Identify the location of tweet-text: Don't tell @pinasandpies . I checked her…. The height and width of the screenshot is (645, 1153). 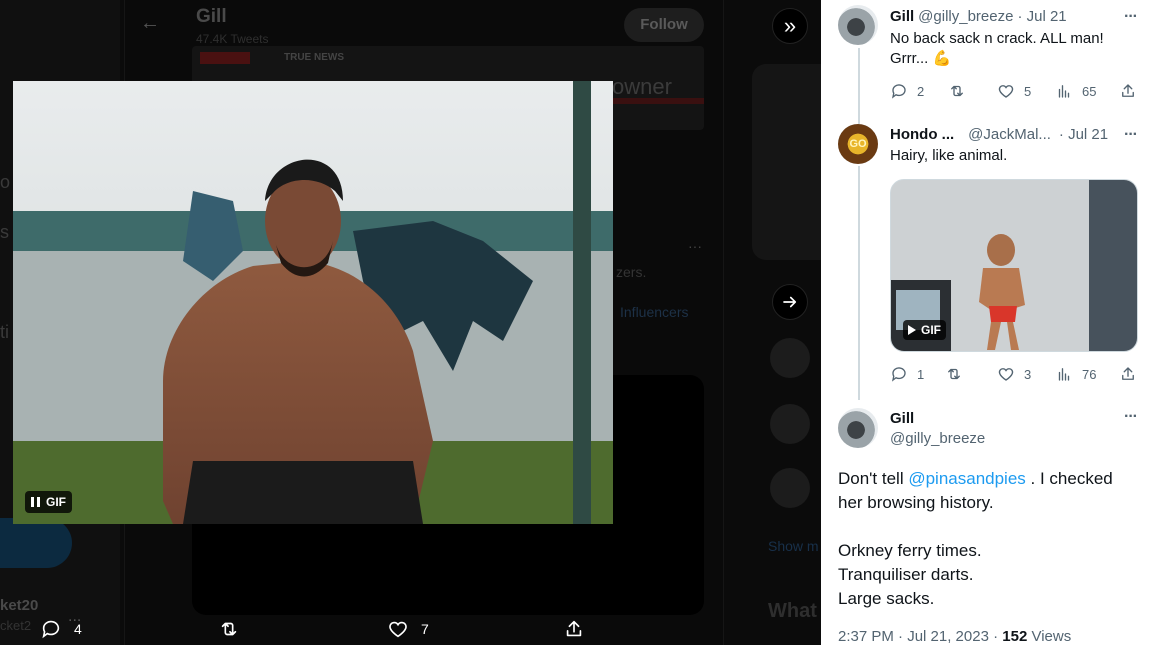
(988, 539).